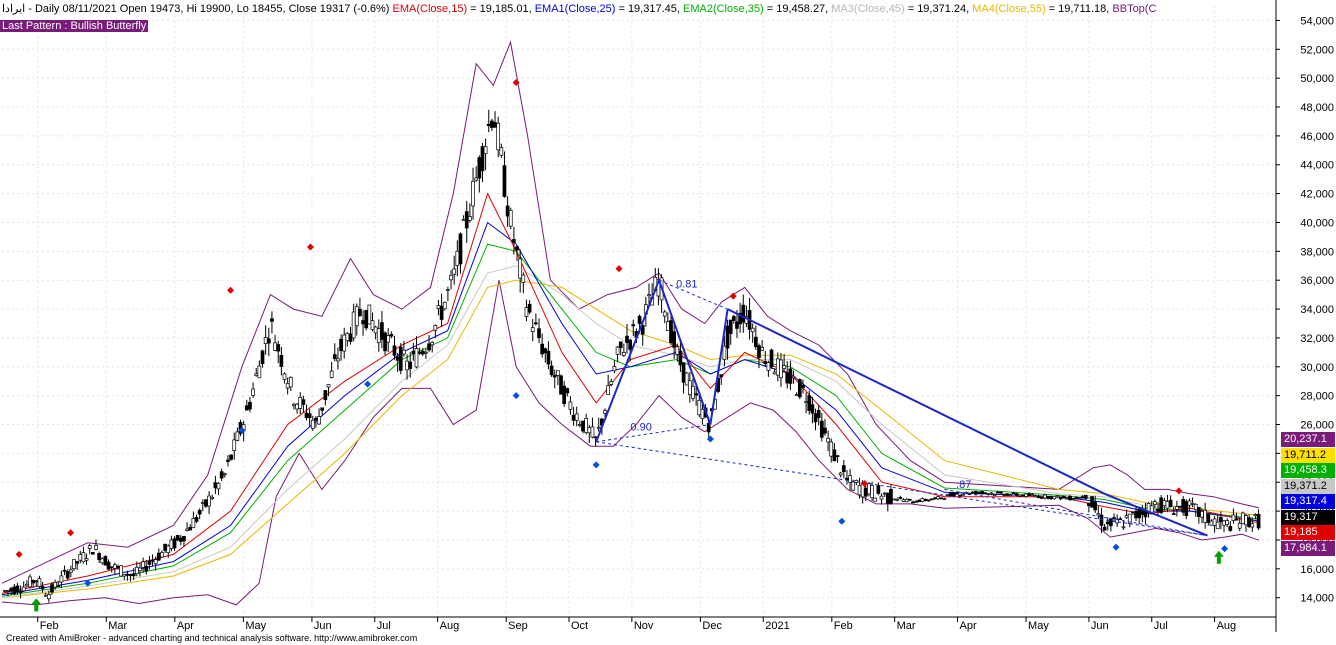  Describe the element at coordinates (1317, 397) in the screenshot. I see `y-tick-label: 28,000` at that location.